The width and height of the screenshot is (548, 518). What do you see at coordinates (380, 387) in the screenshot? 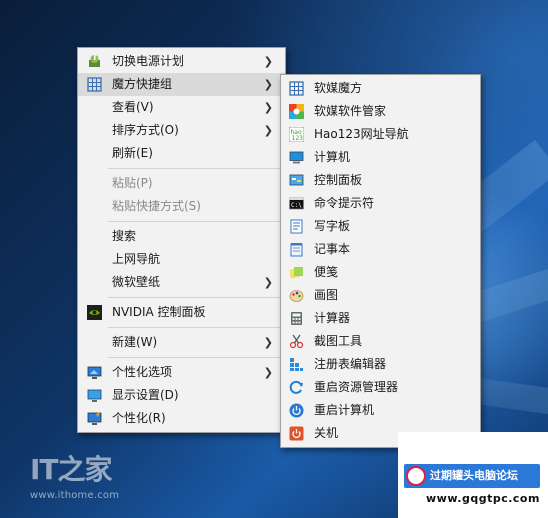
I see `submenu-item-restart-explorer: 重启资源管理器` at bounding box center [380, 387].